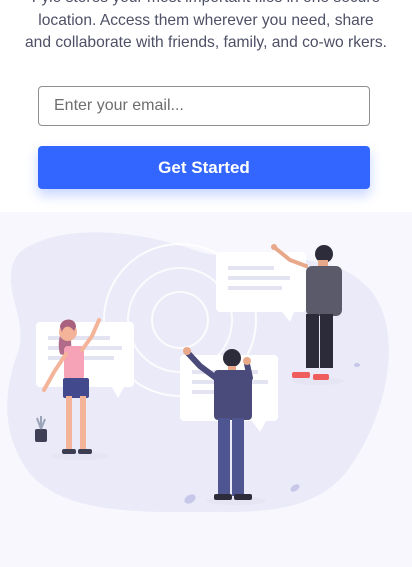 The height and width of the screenshot is (567, 412). I want to click on email-input, so click(204, 106).